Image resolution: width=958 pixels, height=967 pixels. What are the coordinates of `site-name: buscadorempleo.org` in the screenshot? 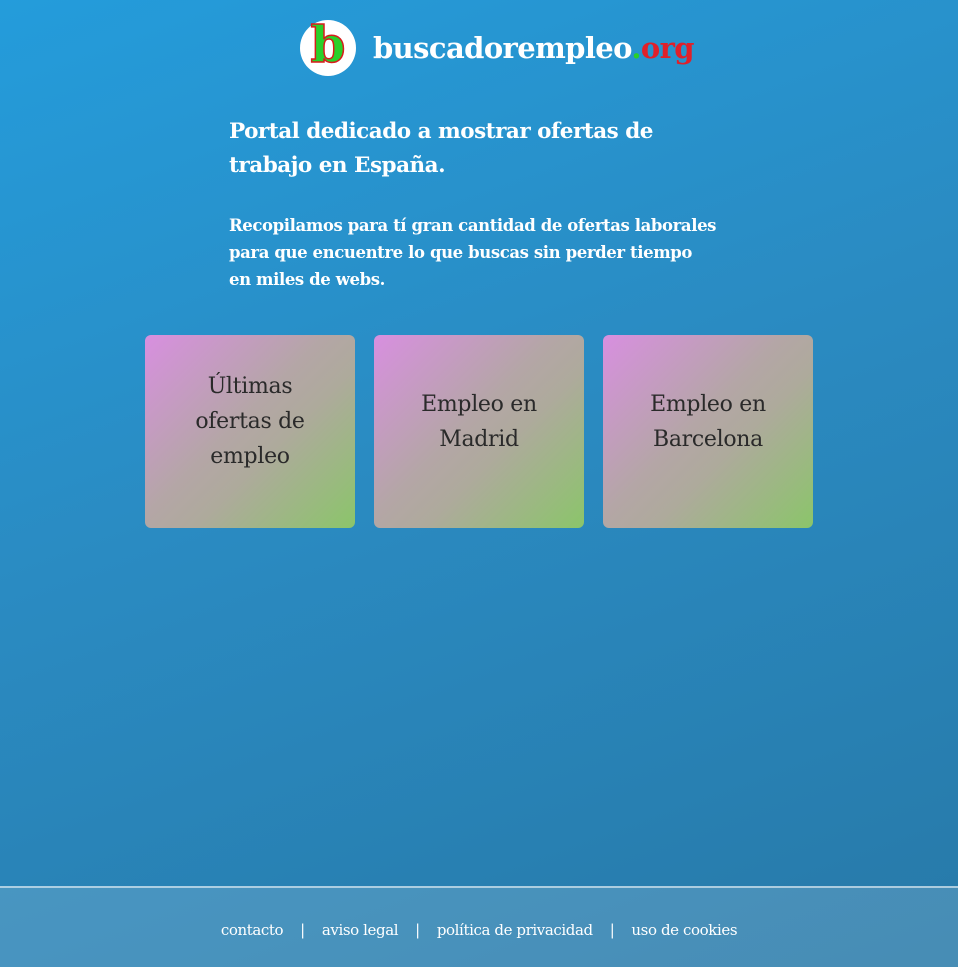 It's located at (534, 48).